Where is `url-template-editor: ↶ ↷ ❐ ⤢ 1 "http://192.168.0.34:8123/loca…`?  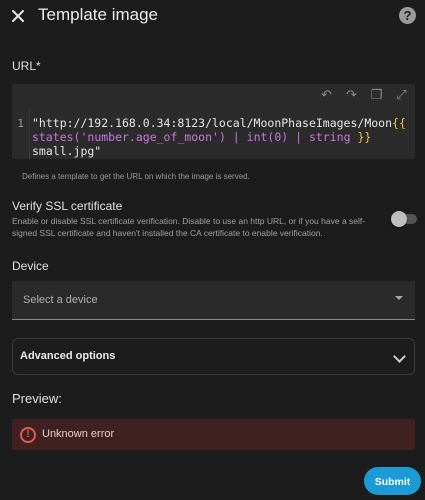 url-template-editor: ↶ ↷ ❐ ⤢ 1 "http://192.168.0.34:8123/loca… is located at coordinates (213, 121).